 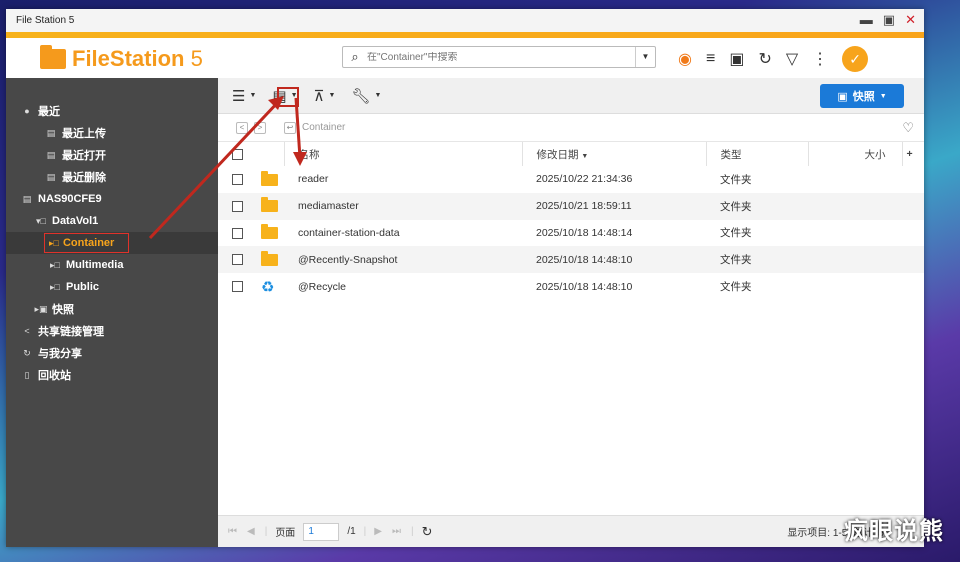 I want to click on camera-icon: ▣, so click(x=842, y=96).